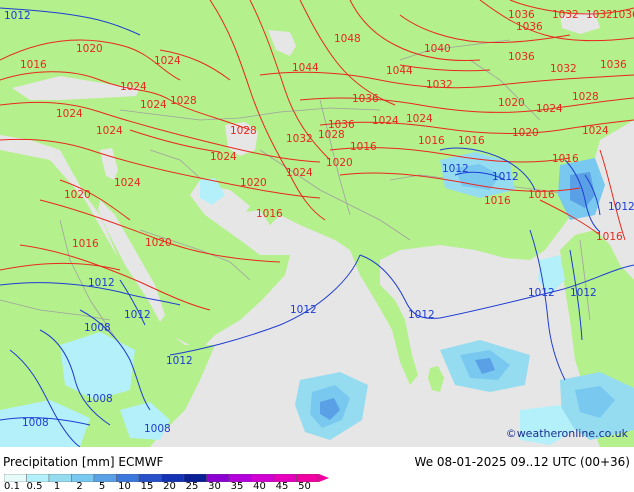 Image resolution: width=634 pixels, height=492 pixels. What do you see at coordinates (324, 478) in the screenshot?
I see `legend-arrow` at bounding box center [324, 478].